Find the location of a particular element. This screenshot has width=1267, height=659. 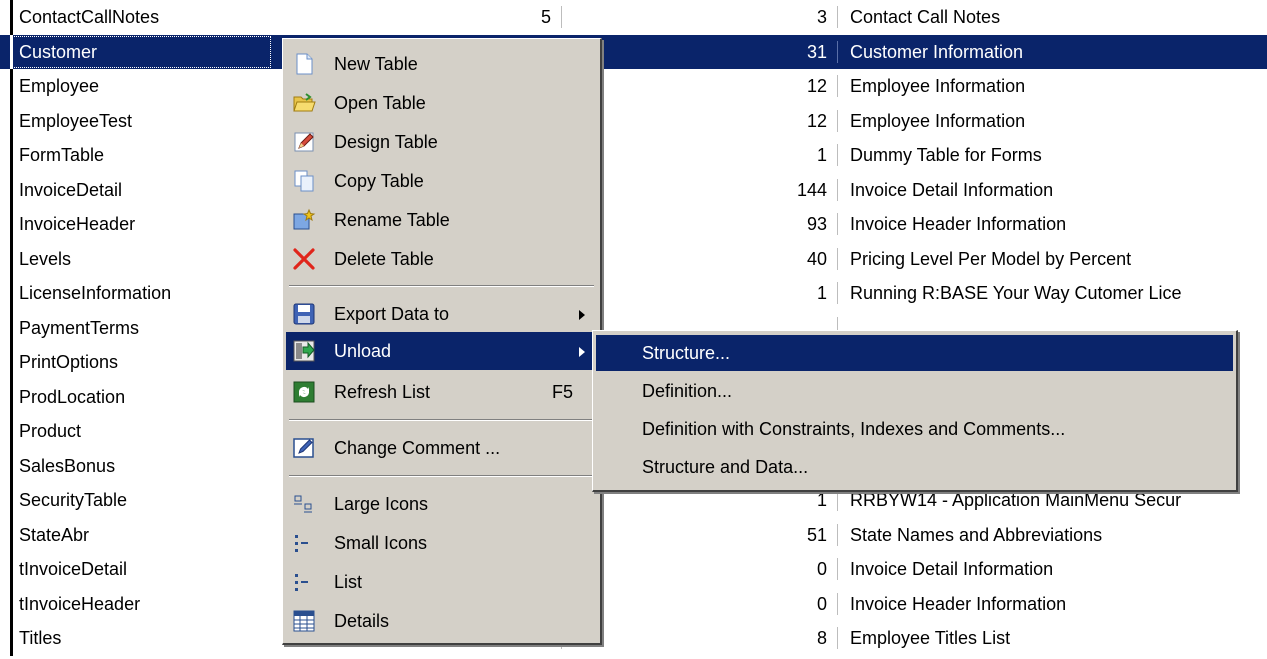

table-name-cell: FormTable is located at coordinates (141, 155).